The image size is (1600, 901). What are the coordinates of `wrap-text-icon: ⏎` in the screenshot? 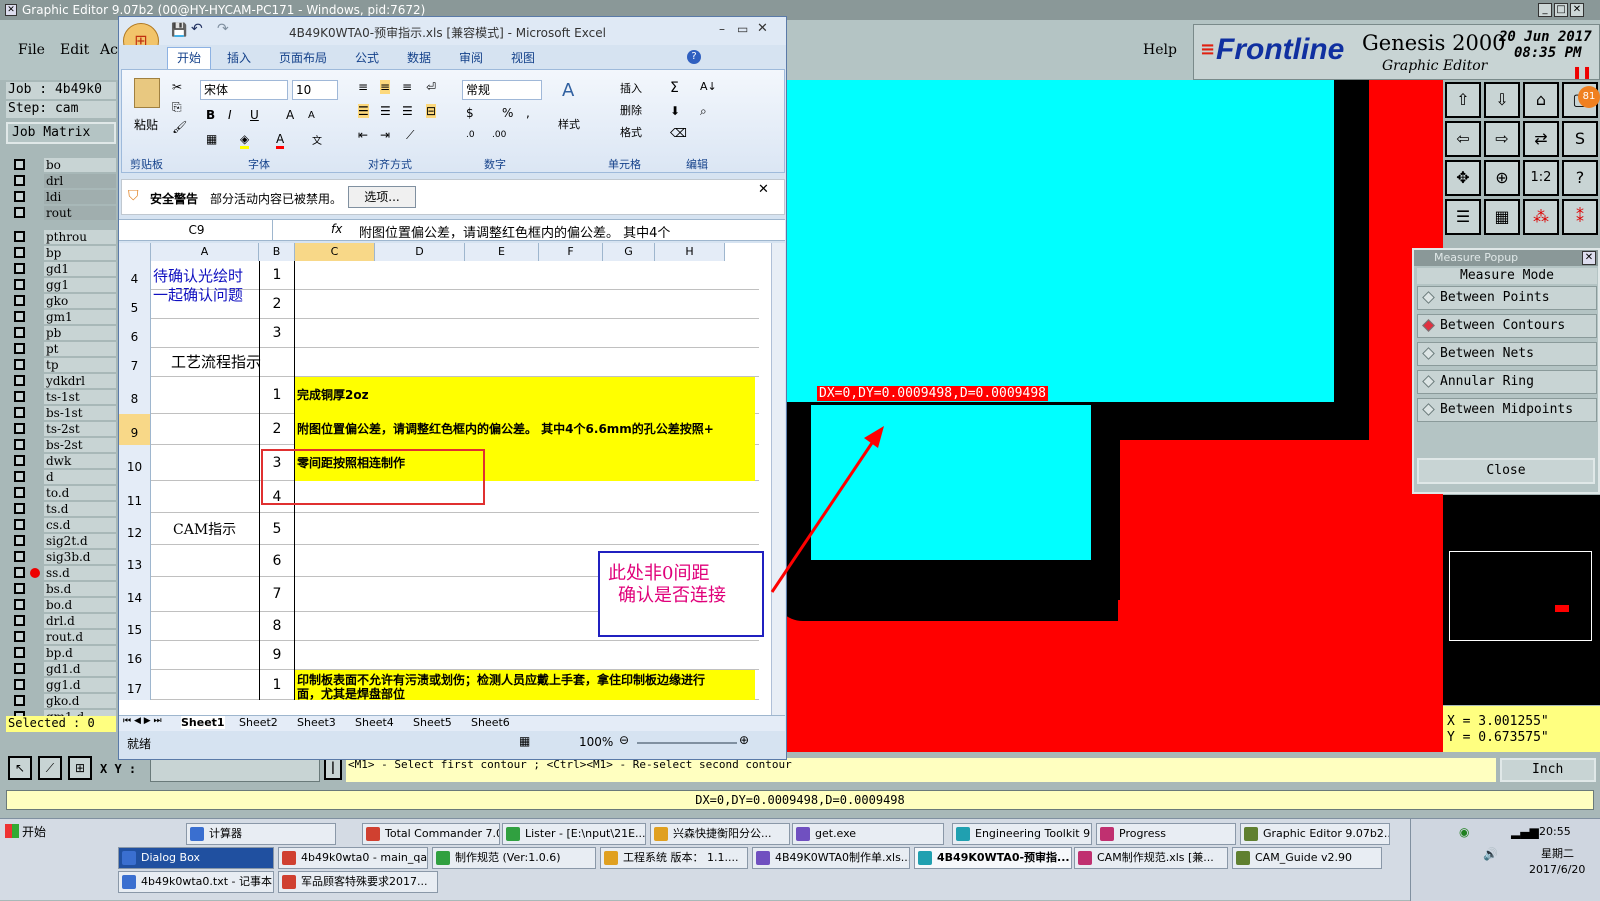 It's located at (431, 87).